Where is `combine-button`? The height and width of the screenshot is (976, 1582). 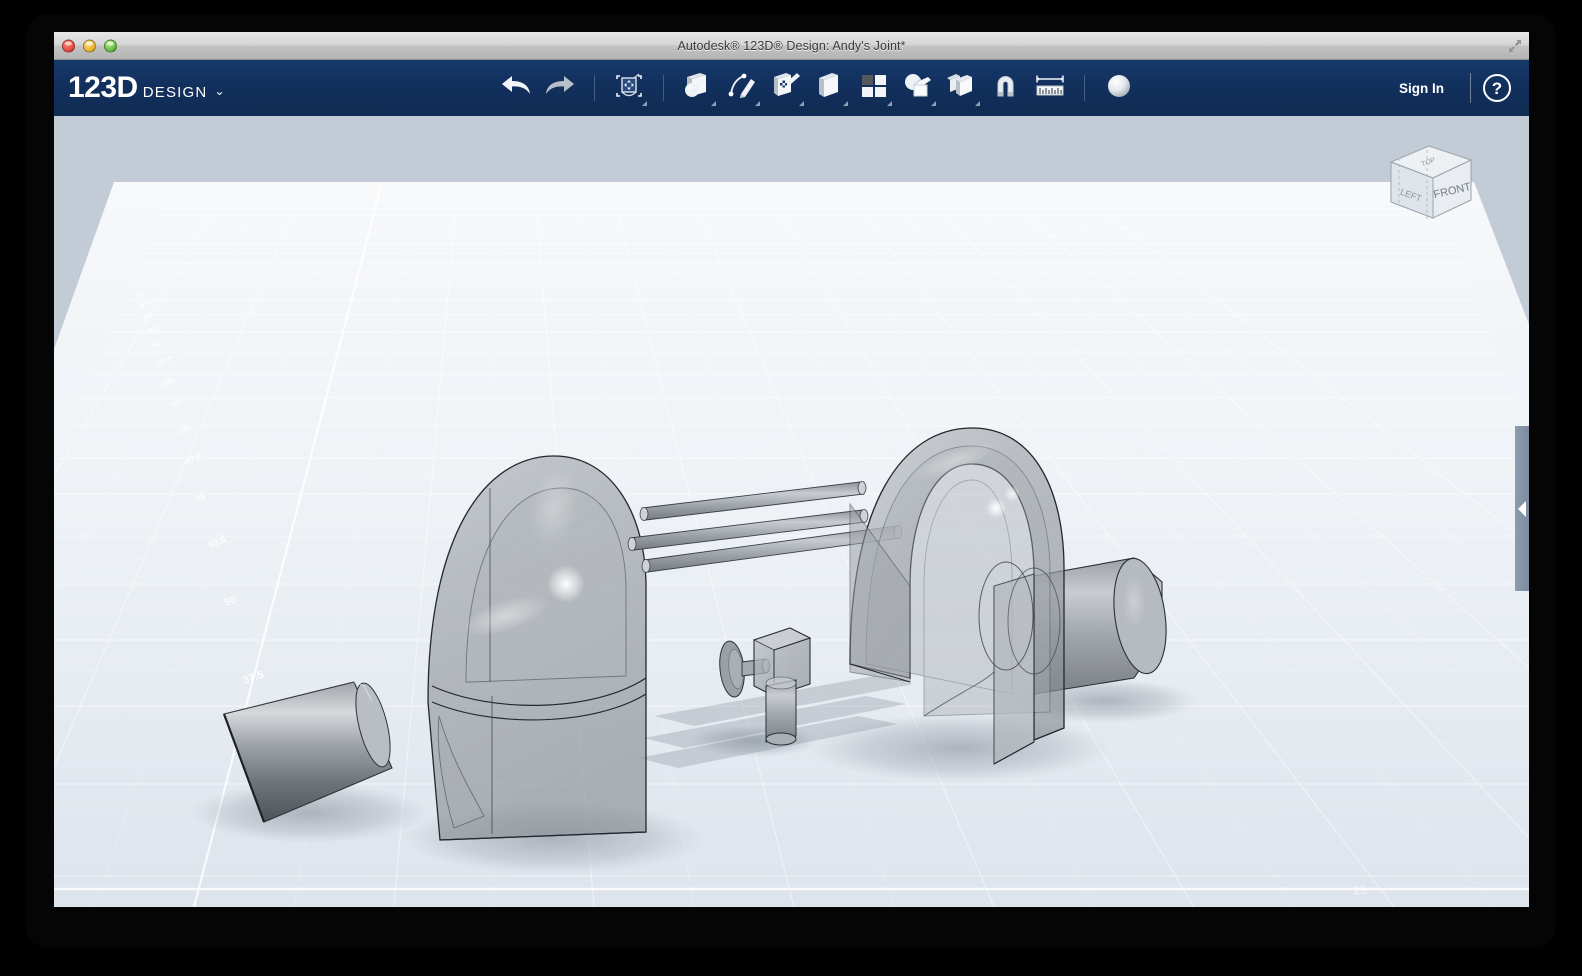
combine-button is located at coordinates (962, 88).